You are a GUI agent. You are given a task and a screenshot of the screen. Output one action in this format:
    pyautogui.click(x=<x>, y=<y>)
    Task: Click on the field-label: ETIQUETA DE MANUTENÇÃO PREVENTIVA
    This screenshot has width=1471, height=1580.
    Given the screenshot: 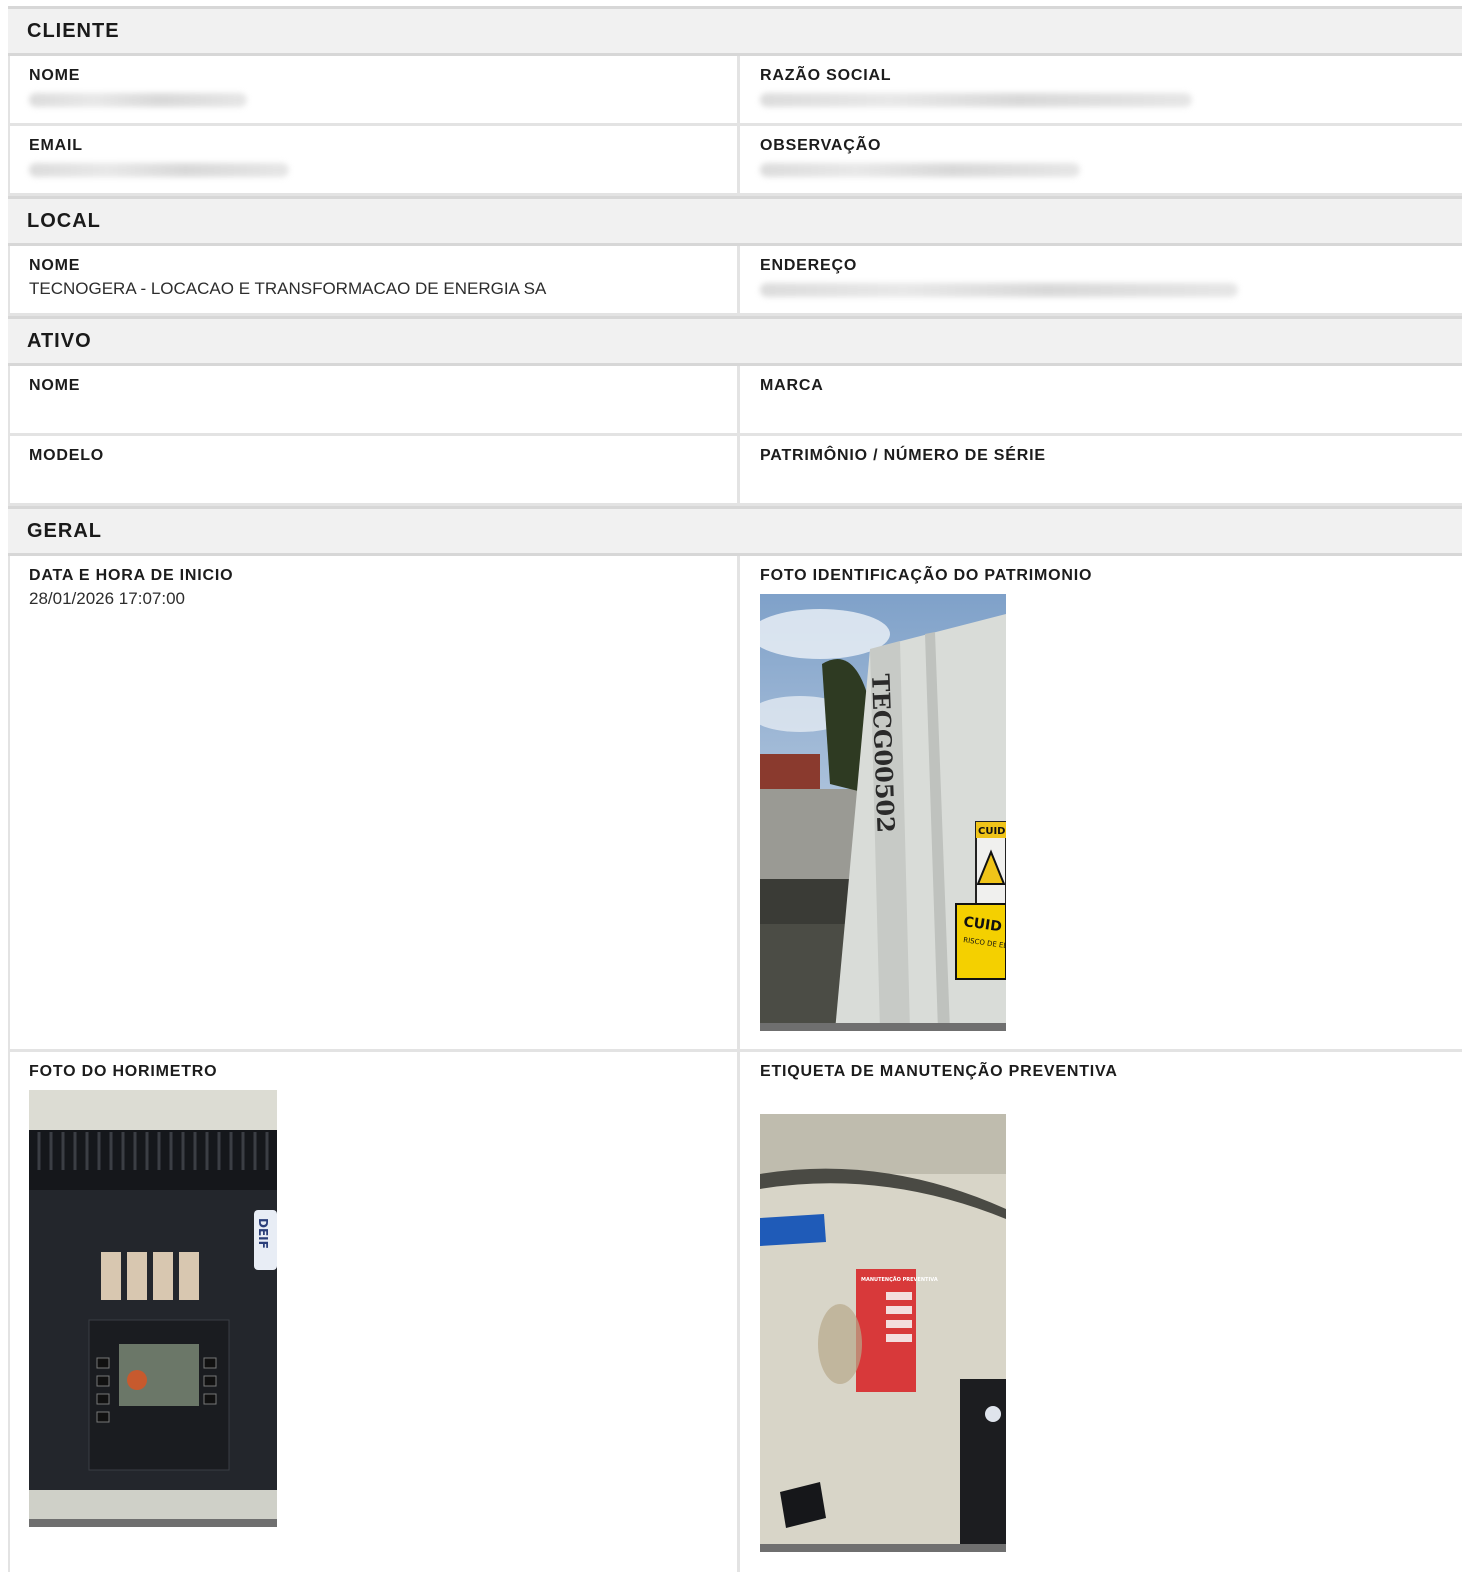 What is the action you would take?
    pyautogui.click(x=939, y=1071)
    